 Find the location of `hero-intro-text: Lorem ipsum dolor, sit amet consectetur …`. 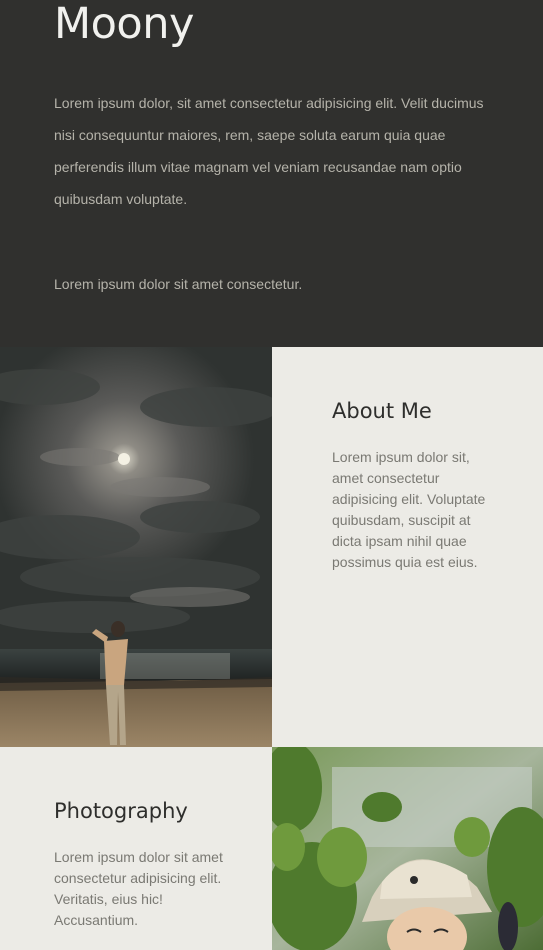

hero-intro-text: Lorem ipsum dolor, sit amet consectetur … is located at coordinates (269, 151).